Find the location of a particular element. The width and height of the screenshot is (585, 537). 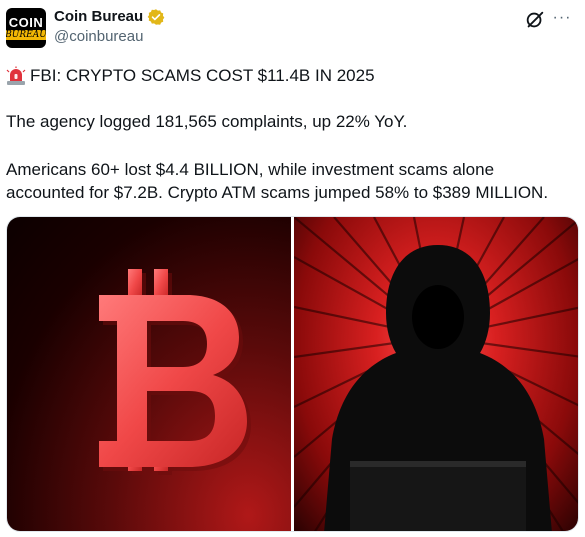

bitcoin-icon is located at coordinates (175, 372).